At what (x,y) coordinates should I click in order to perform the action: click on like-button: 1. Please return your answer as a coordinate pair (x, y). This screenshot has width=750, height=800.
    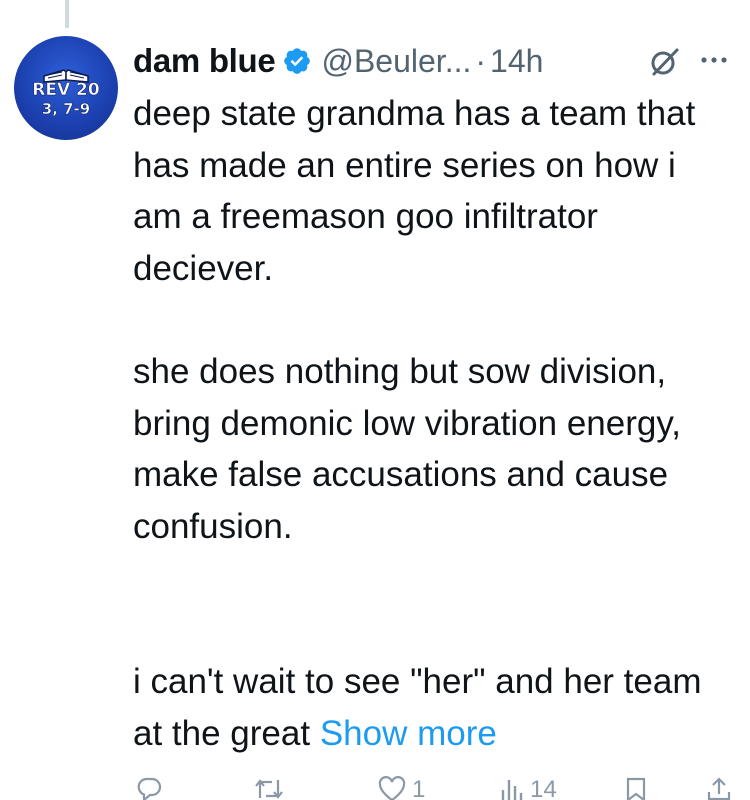
    Looking at the image, I should click on (401, 788).